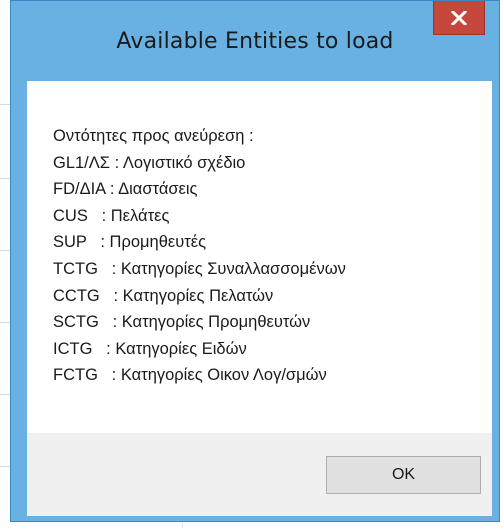  I want to click on list-item: FD/ΔΙΑ : Διαστάσεις, so click(125, 189).